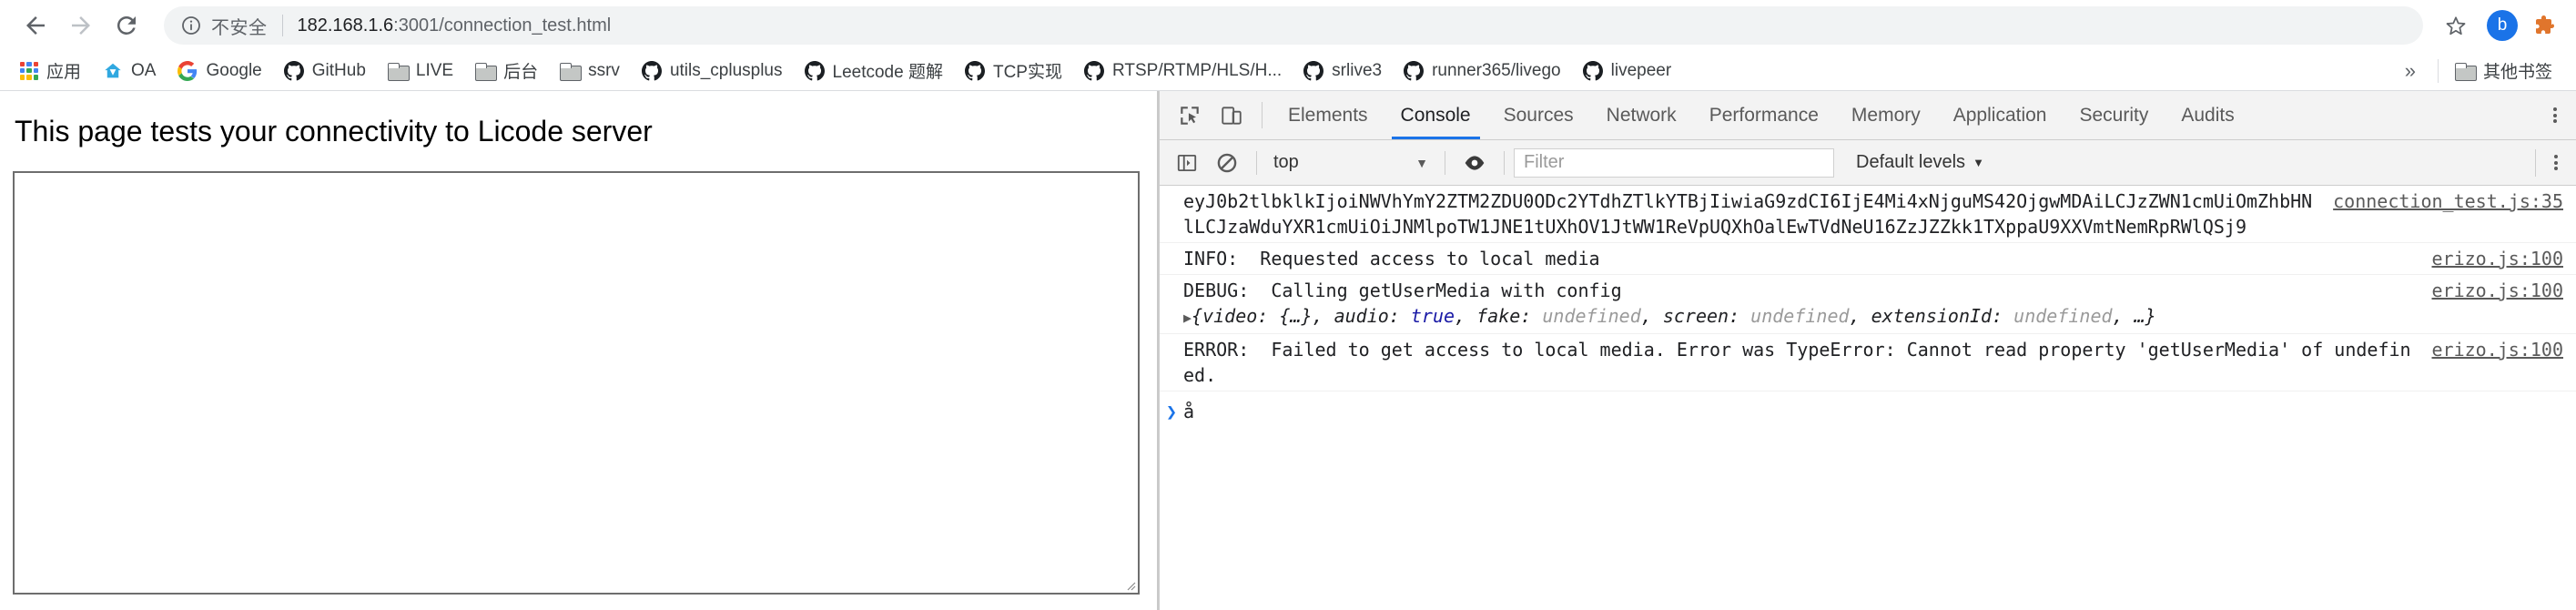  Describe the element at coordinates (1350, 163) in the screenshot. I see `console-context-selector: top ▼` at that location.